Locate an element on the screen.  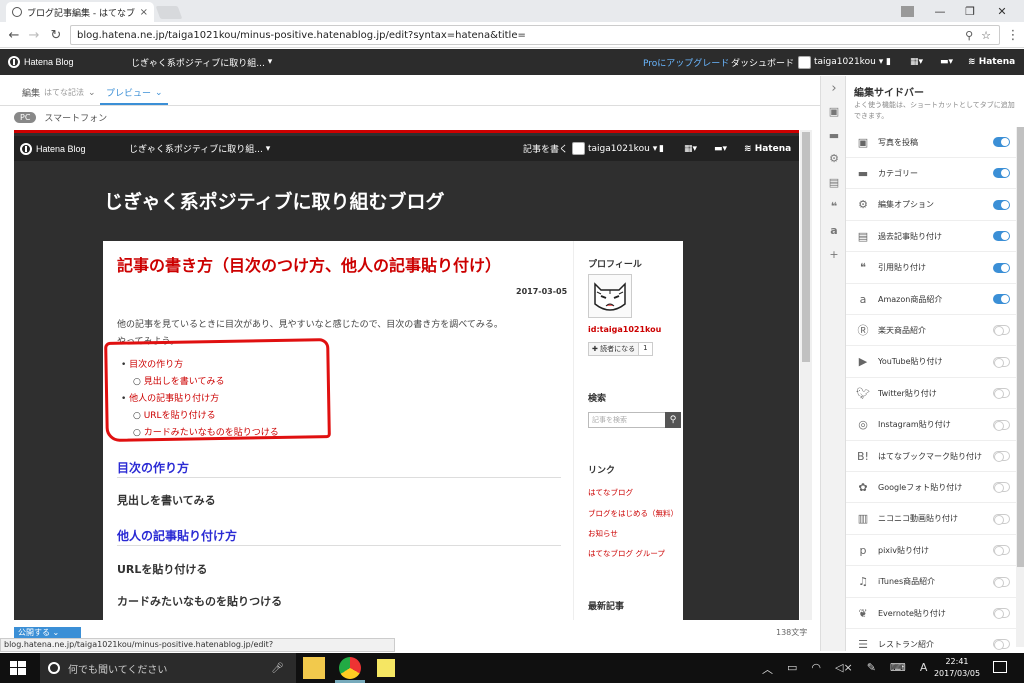
document-icon: ▤ is located at coordinates (834, 182).